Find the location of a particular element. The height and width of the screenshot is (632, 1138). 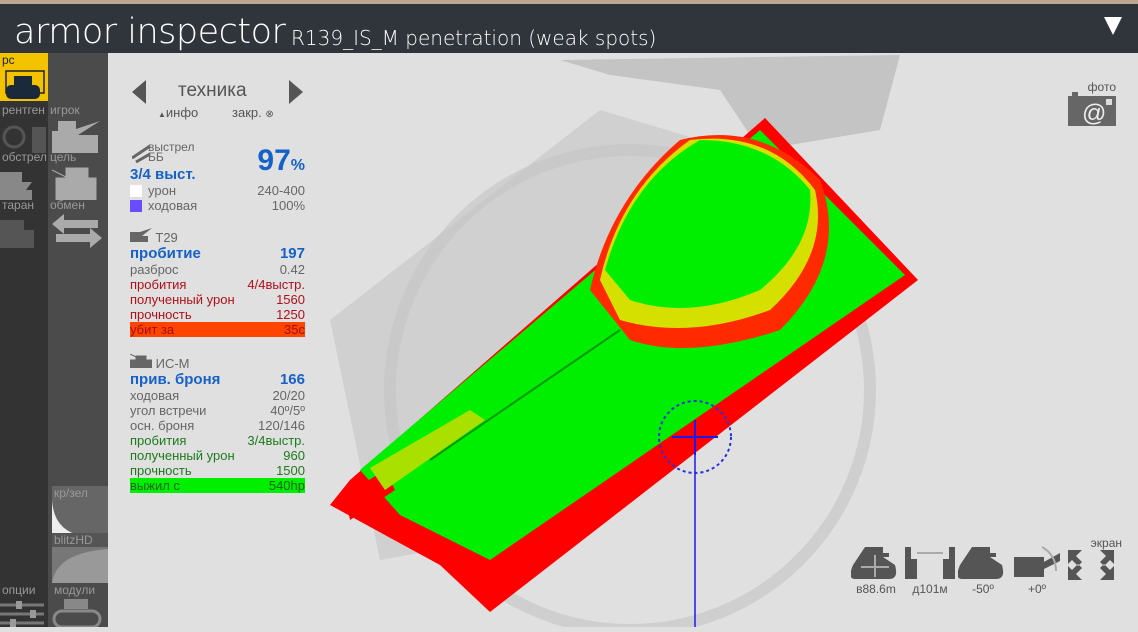

close-info-button: закр. ⊗ is located at coordinates (253, 112).